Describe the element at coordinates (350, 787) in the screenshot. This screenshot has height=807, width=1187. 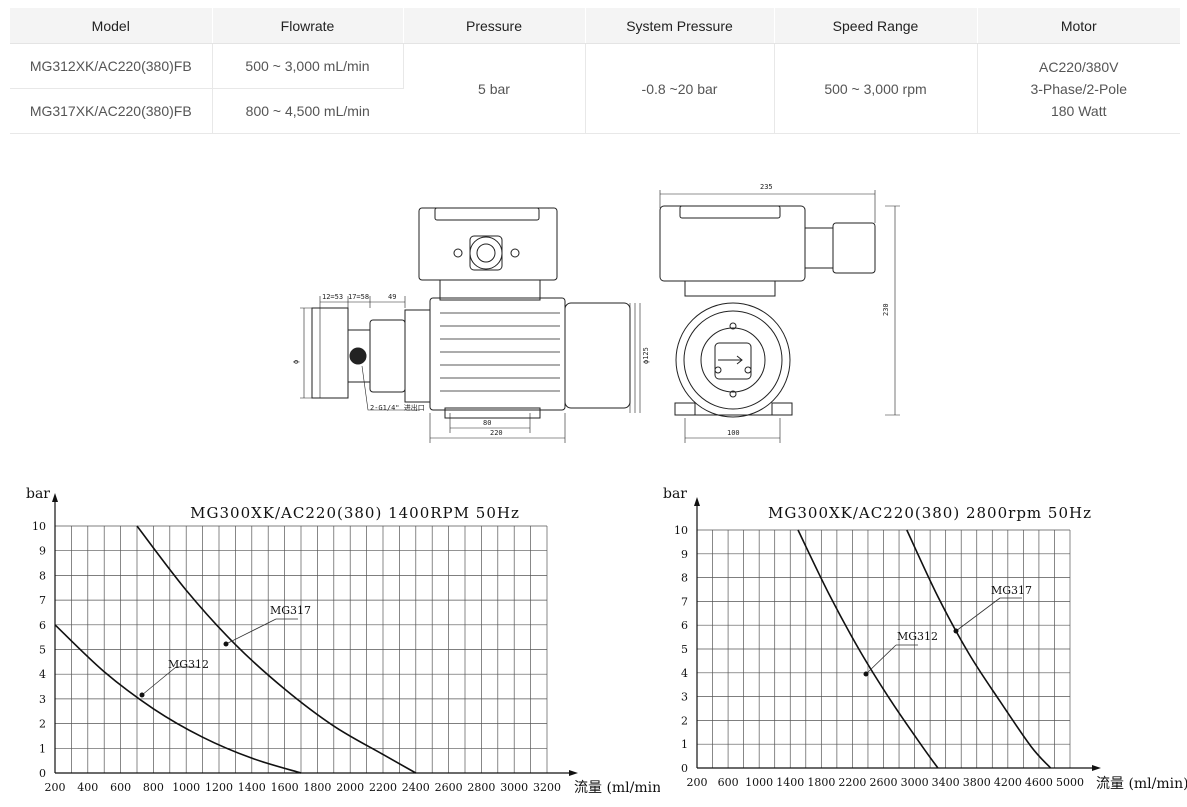
I see `x-tick-label: 2000` at that location.